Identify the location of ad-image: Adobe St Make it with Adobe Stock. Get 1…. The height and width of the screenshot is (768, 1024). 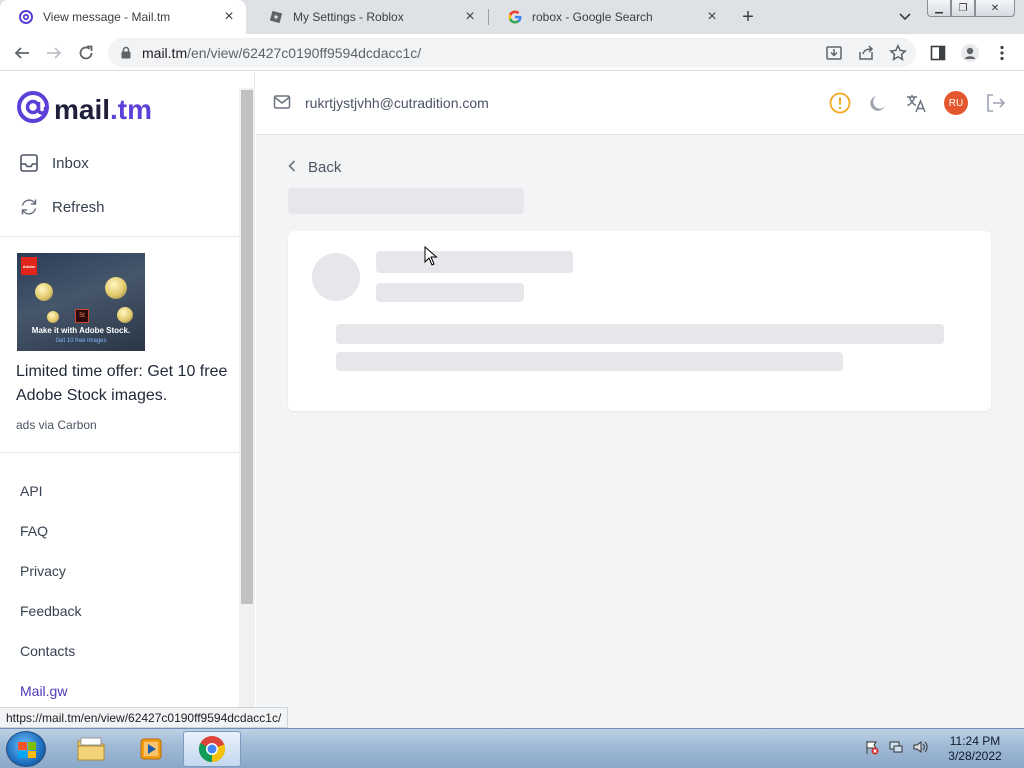
(81, 302).